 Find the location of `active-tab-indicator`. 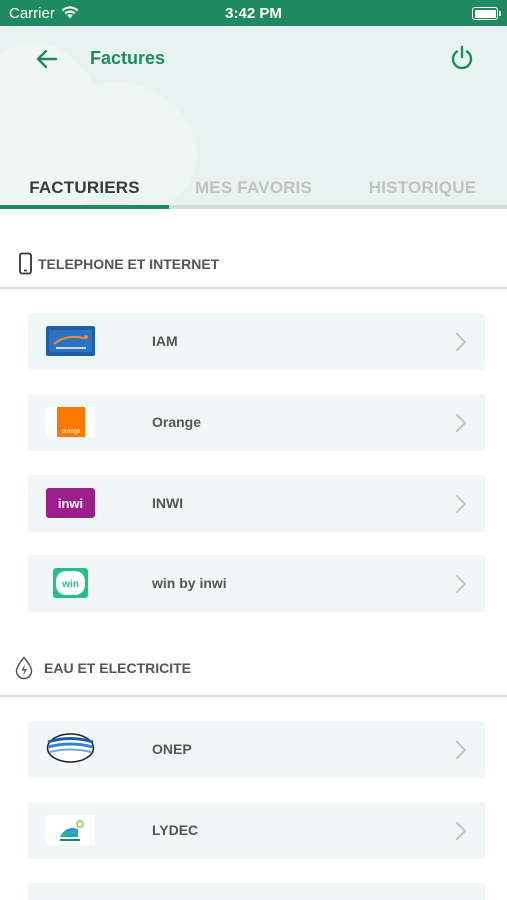

active-tab-indicator is located at coordinates (84, 207).